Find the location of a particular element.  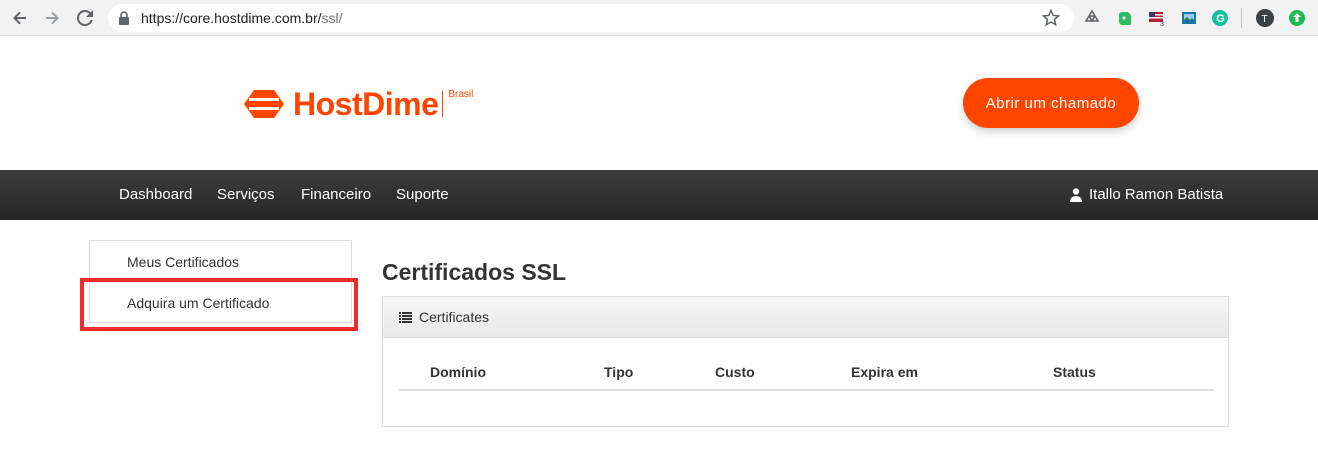

hostdime-logo: HostDime Brasil is located at coordinates (358, 103).